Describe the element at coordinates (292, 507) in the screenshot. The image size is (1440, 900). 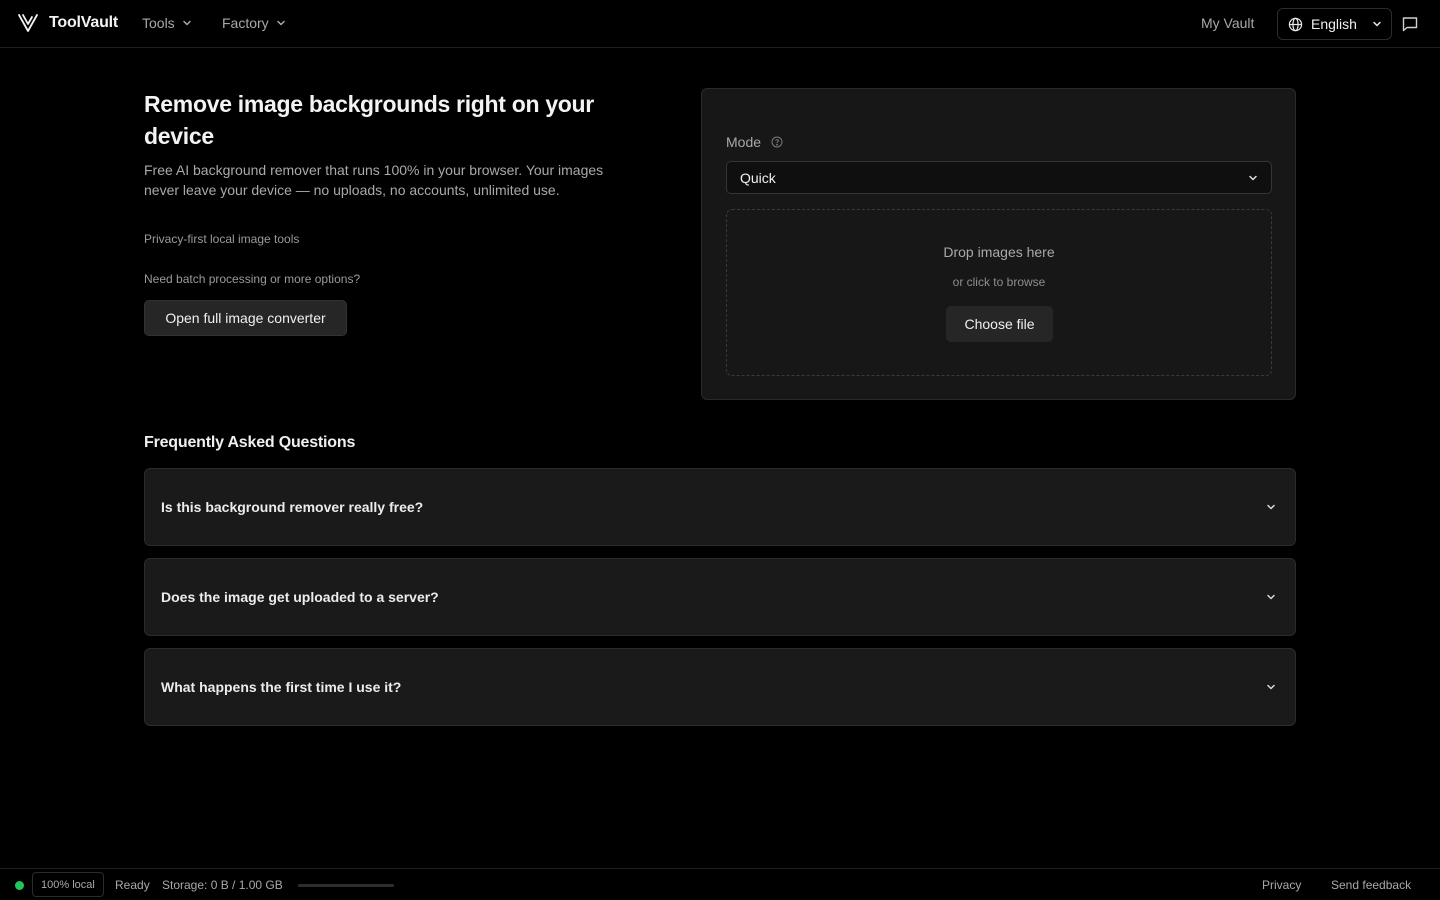
I see `faq-question: Is this background remover really free?` at that location.